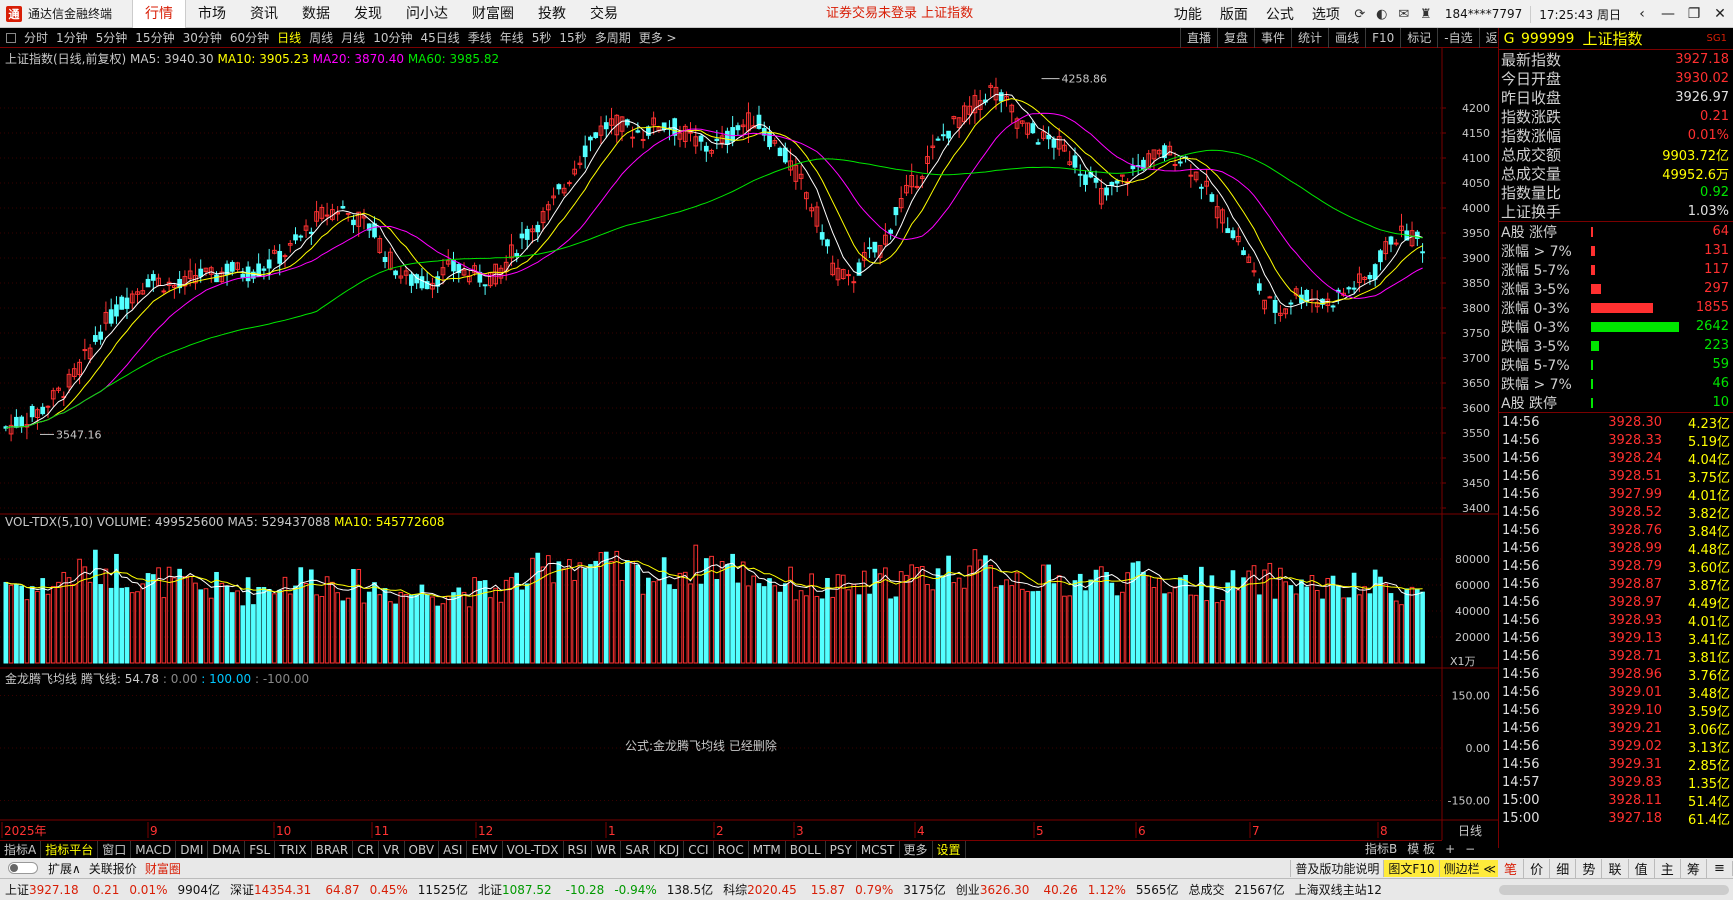 This screenshot has height=900, width=1733. What do you see at coordinates (154, 38) in the screenshot?
I see `period-tab-3: 15分钟` at bounding box center [154, 38].